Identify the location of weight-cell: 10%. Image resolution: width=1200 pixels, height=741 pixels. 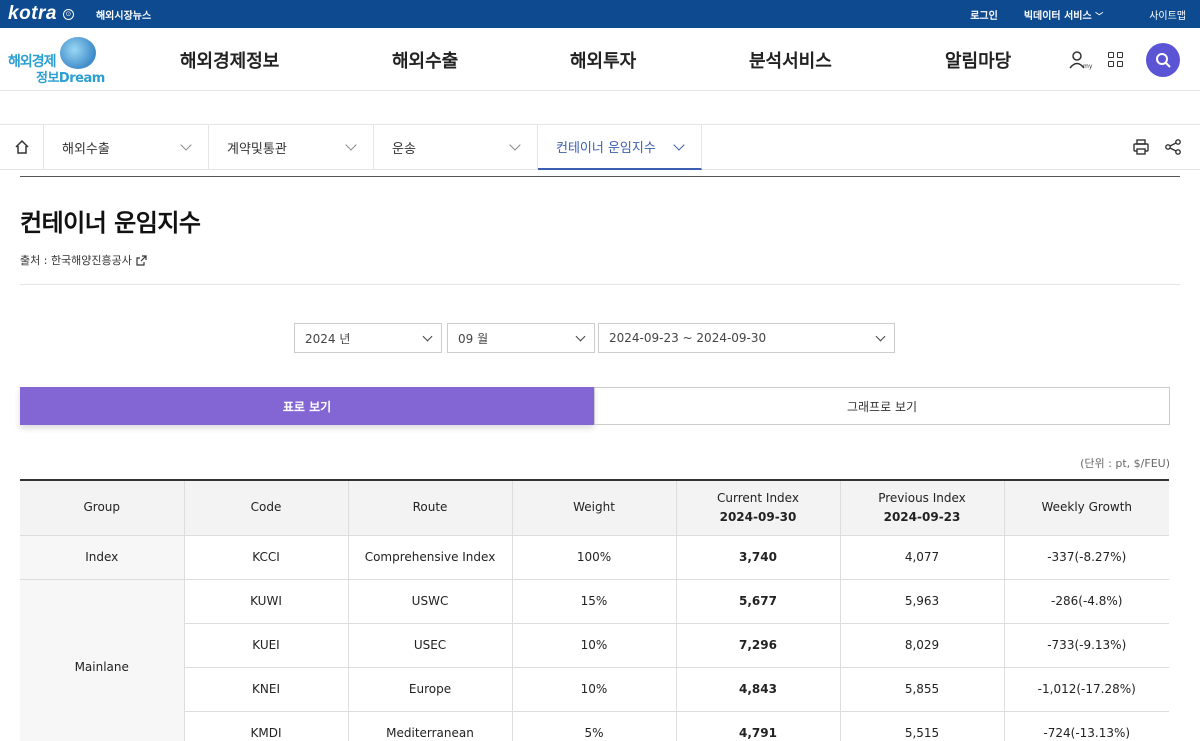
(594, 689).